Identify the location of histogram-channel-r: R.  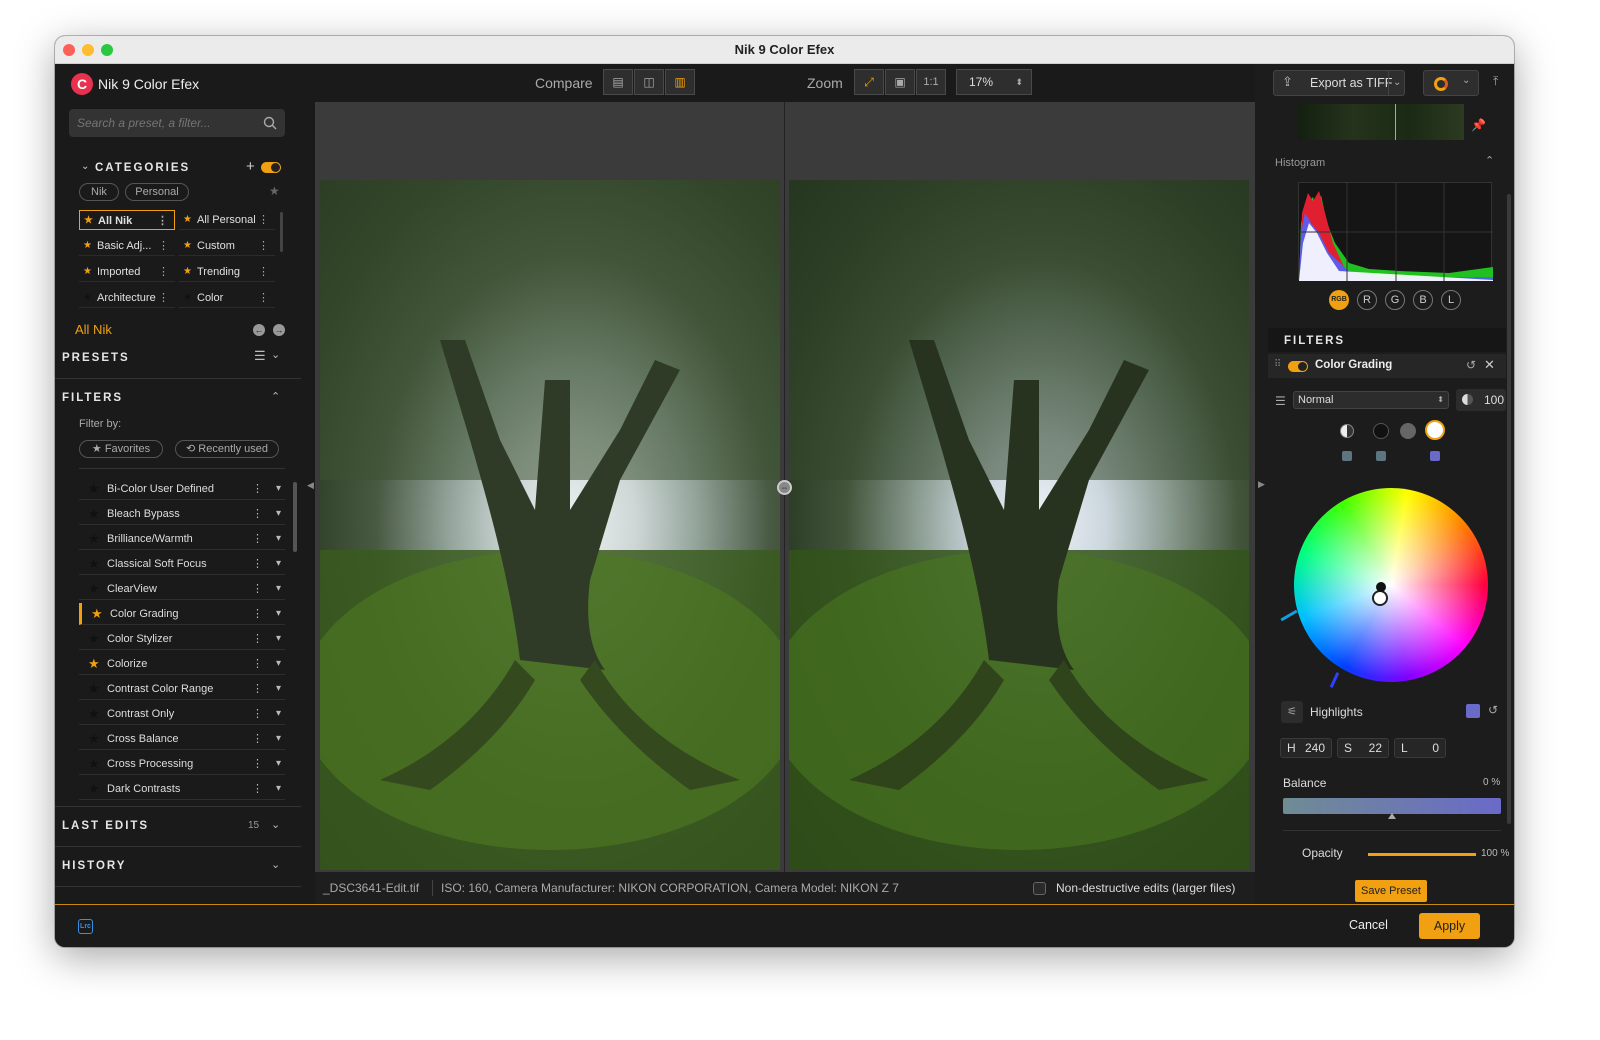
(1367, 300).